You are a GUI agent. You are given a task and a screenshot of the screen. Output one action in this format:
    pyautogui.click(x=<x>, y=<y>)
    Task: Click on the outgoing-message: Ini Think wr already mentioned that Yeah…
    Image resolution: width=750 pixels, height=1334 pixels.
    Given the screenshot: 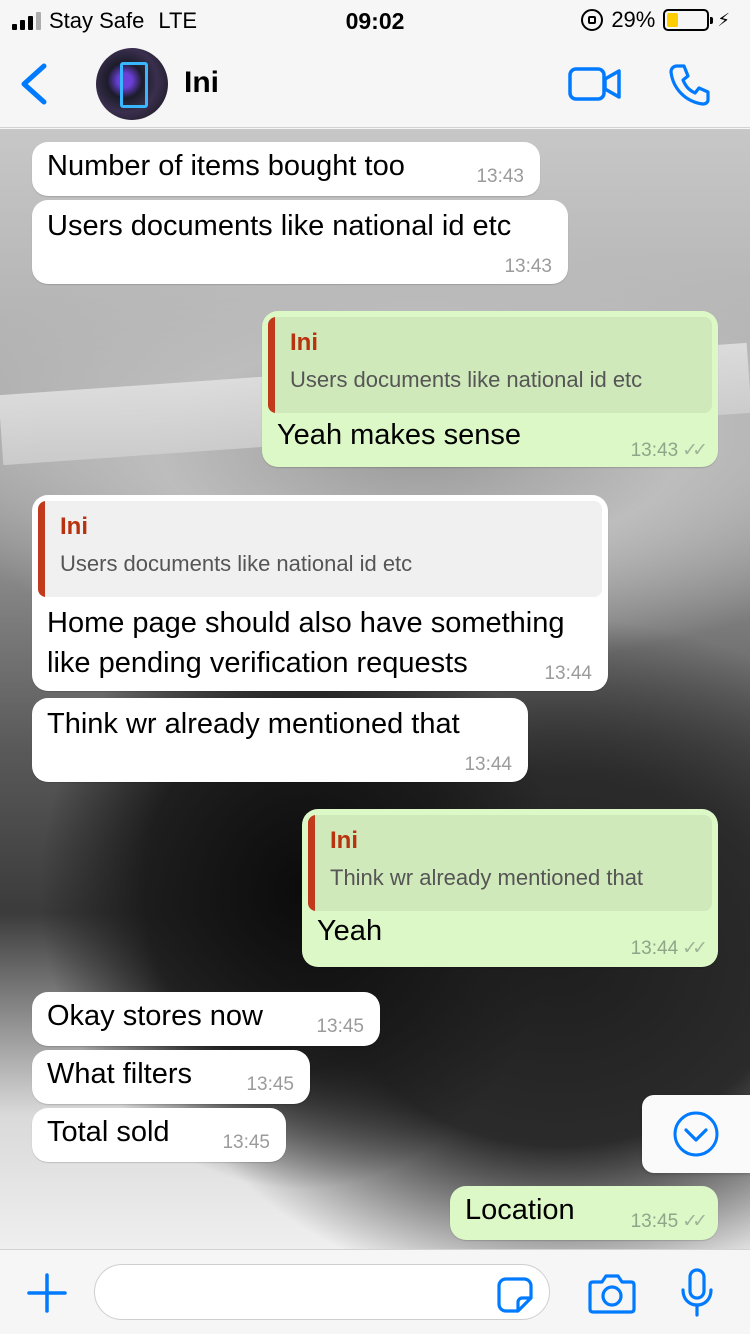 What is the action you would take?
    pyautogui.click(x=510, y=888)
    